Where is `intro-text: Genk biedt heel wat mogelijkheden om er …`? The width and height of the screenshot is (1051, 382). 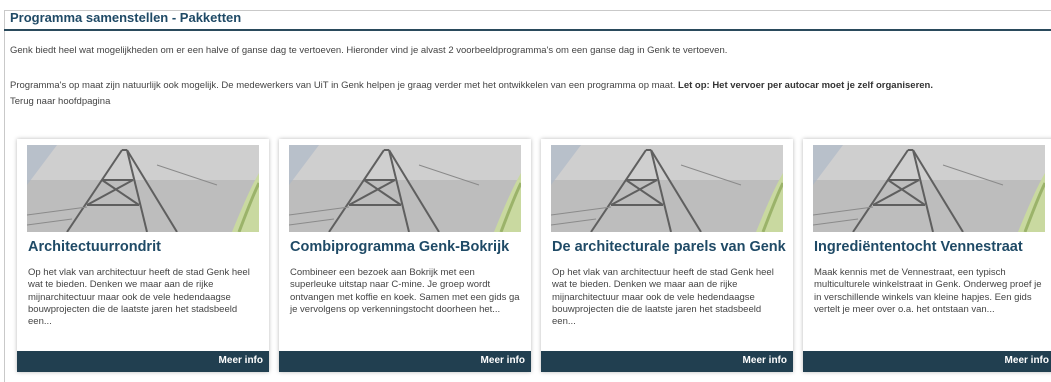 intro-text: Genk biedt heel wat mogelijkheden om er … is located at coordinates (369, 50).